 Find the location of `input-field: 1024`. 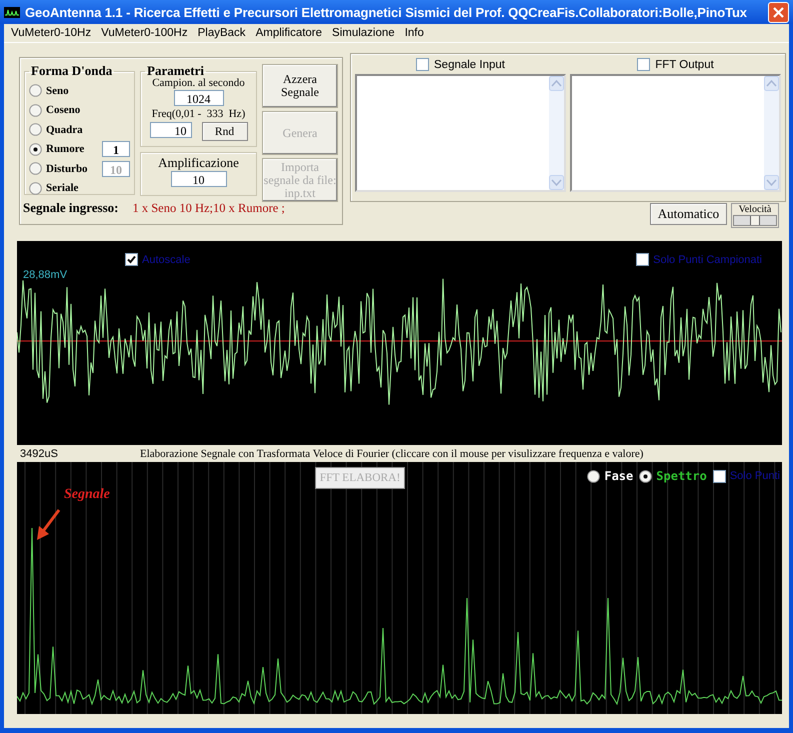

input-field: 1024 is located at coordinates (199, 98).